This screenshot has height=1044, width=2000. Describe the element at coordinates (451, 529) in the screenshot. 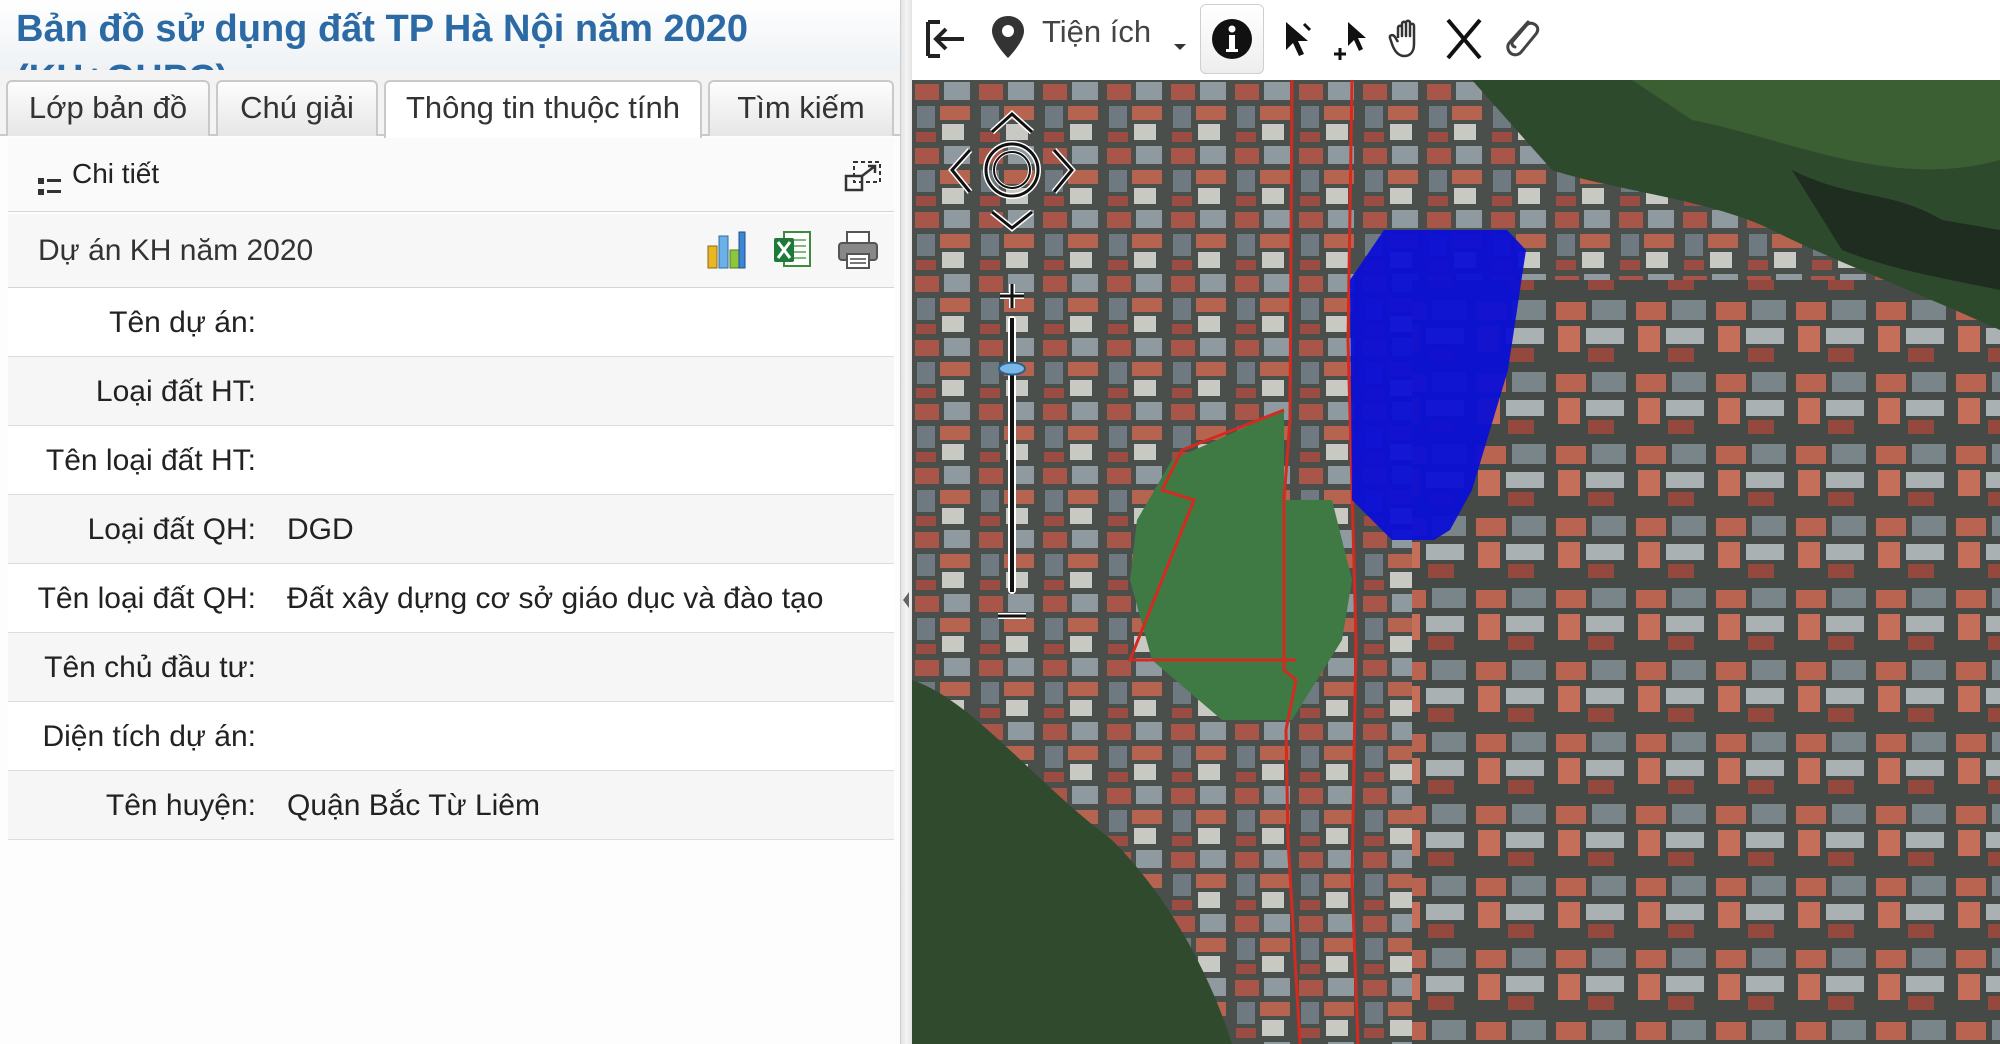

I see `table-row: Loại đất QH: DGD` at that location.